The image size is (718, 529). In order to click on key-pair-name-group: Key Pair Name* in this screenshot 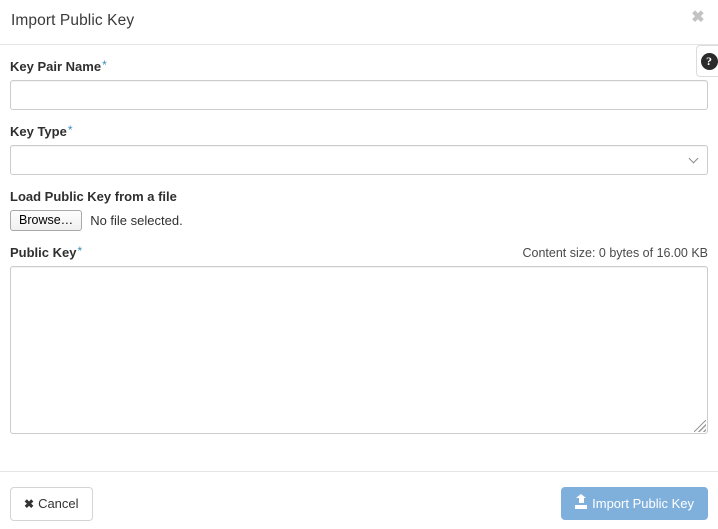, I will do `click(359, 84)`.